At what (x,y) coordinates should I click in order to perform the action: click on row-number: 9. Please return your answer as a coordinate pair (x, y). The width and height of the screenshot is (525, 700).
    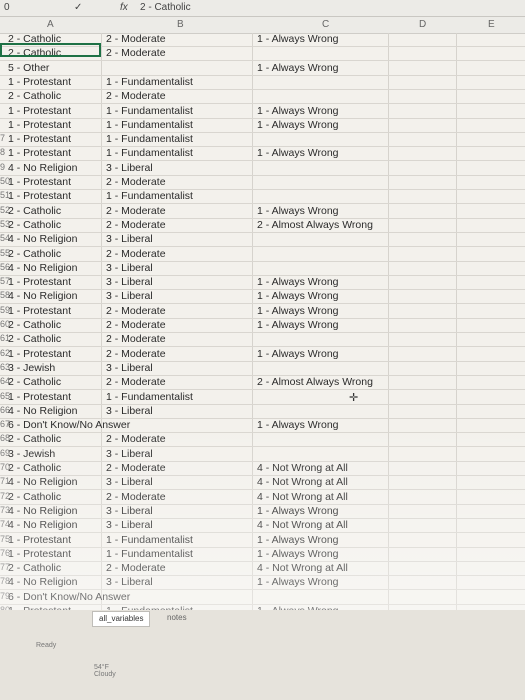
    Looking at the image, I should click on (2, 167).